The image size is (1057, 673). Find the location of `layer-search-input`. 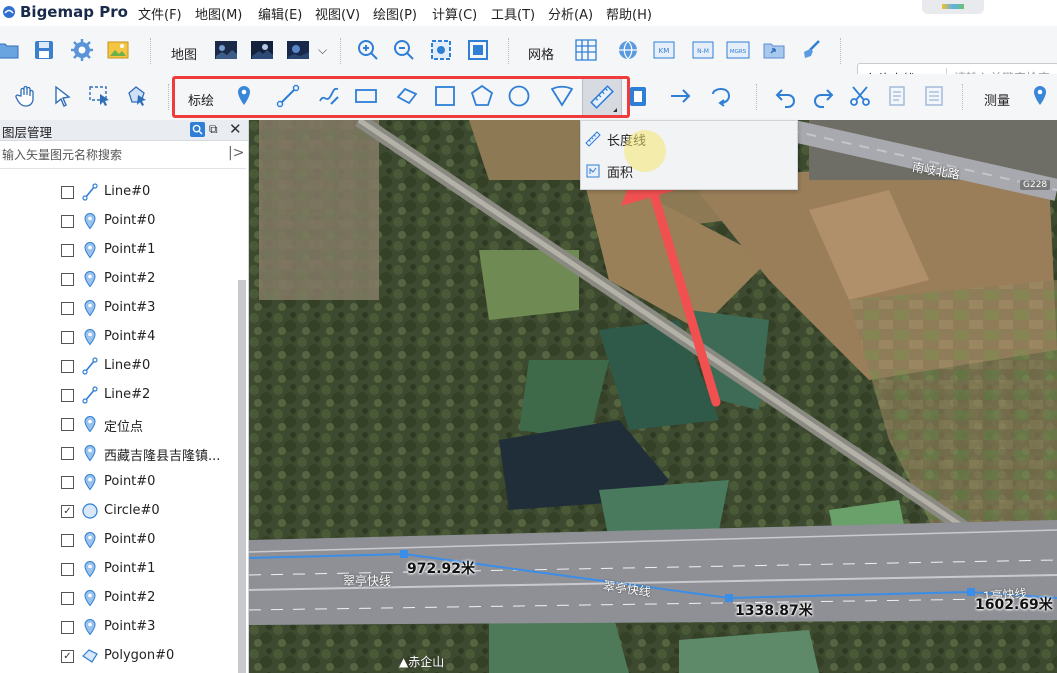

layer-search-input is located at coordinates (112, 155).